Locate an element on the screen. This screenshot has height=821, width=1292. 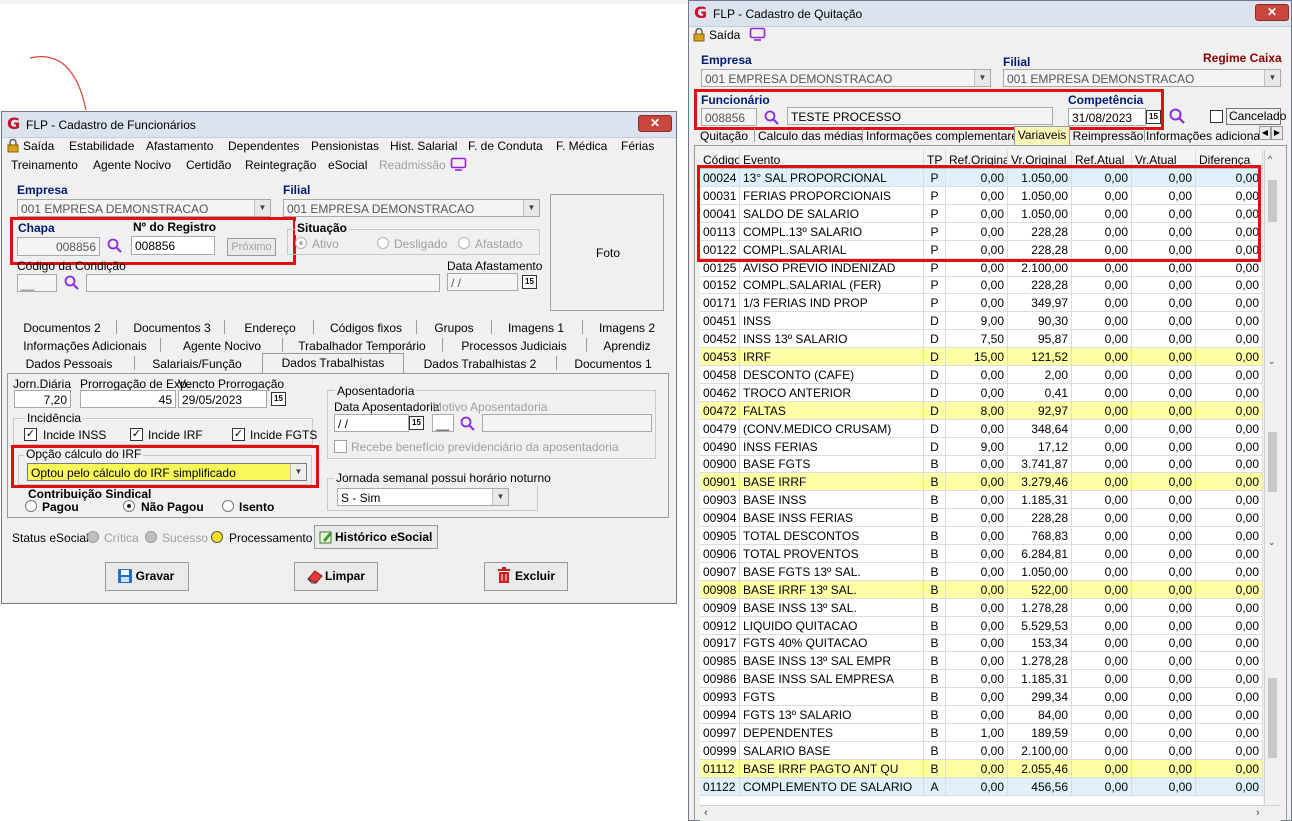
table-row: 00993 FGTS B 0,00 299,34 0,00 0,00 0,00 is located at coordinates (981, 697).